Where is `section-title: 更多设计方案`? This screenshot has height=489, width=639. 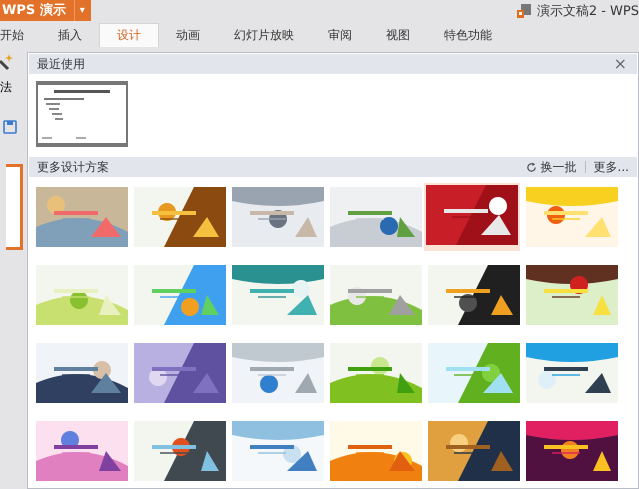 section-title: 更多设计方案 is located at coordinates (73, 167).